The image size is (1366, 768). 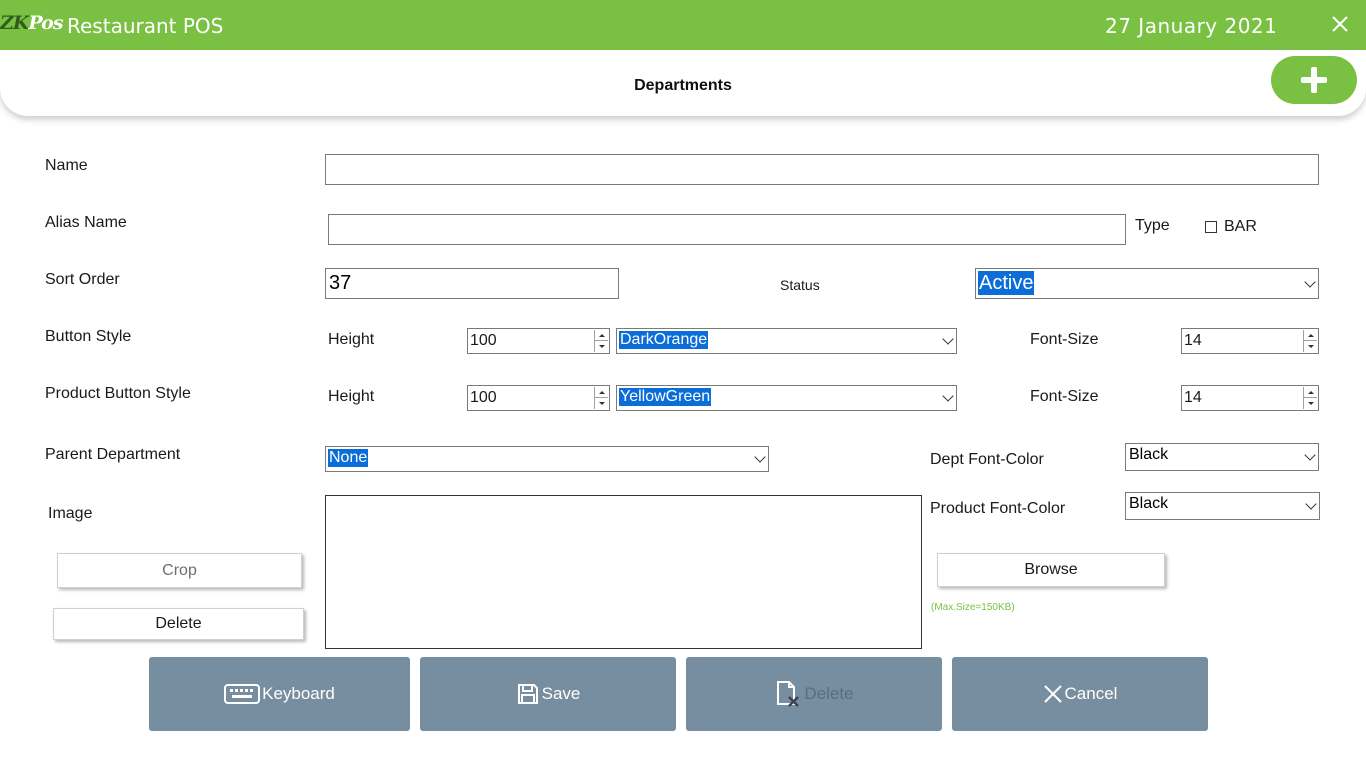 I want to click on product-font-size-spin, so click(x=1310, y=398).